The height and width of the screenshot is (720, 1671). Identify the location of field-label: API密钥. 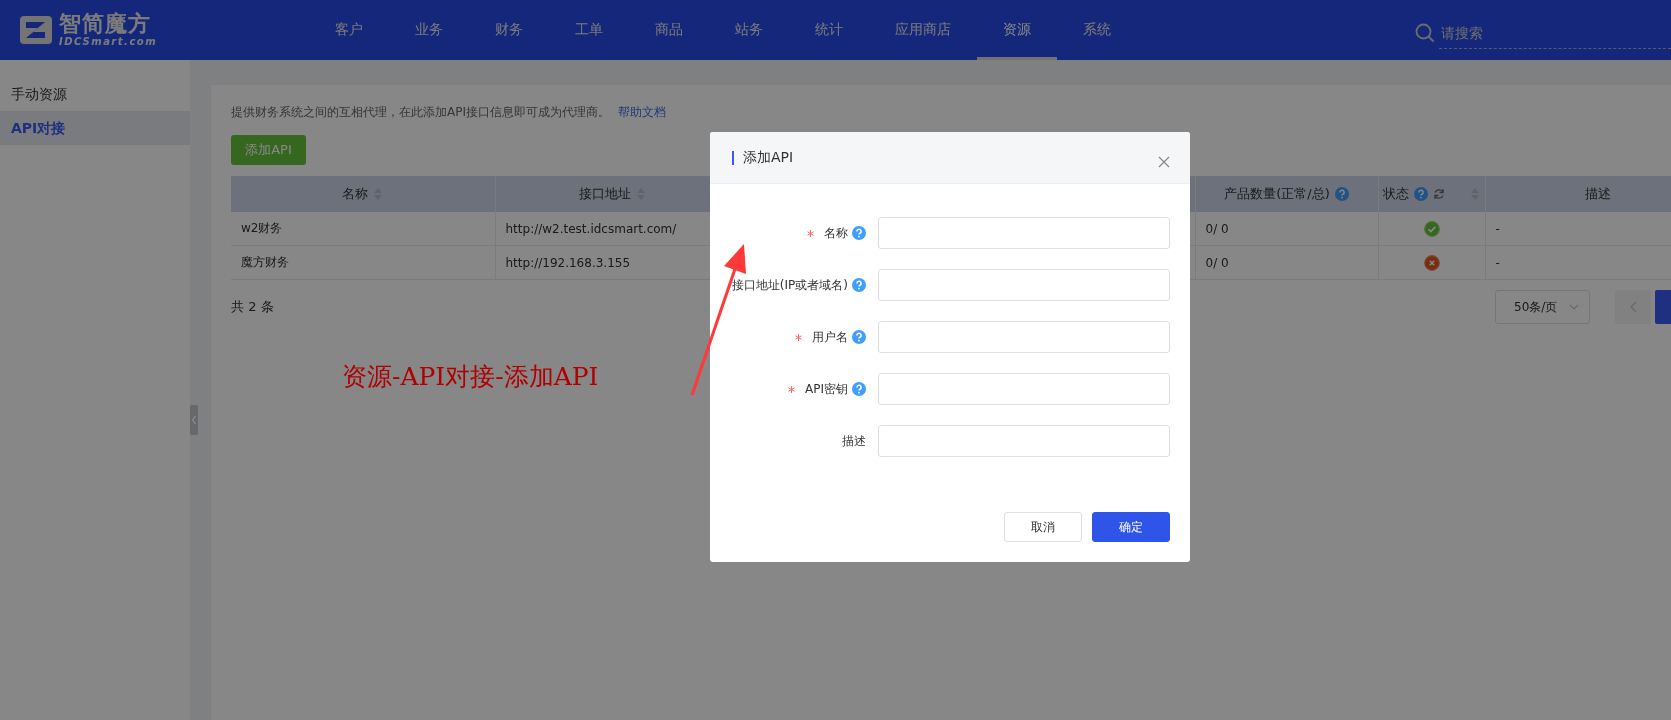
(826, 389).